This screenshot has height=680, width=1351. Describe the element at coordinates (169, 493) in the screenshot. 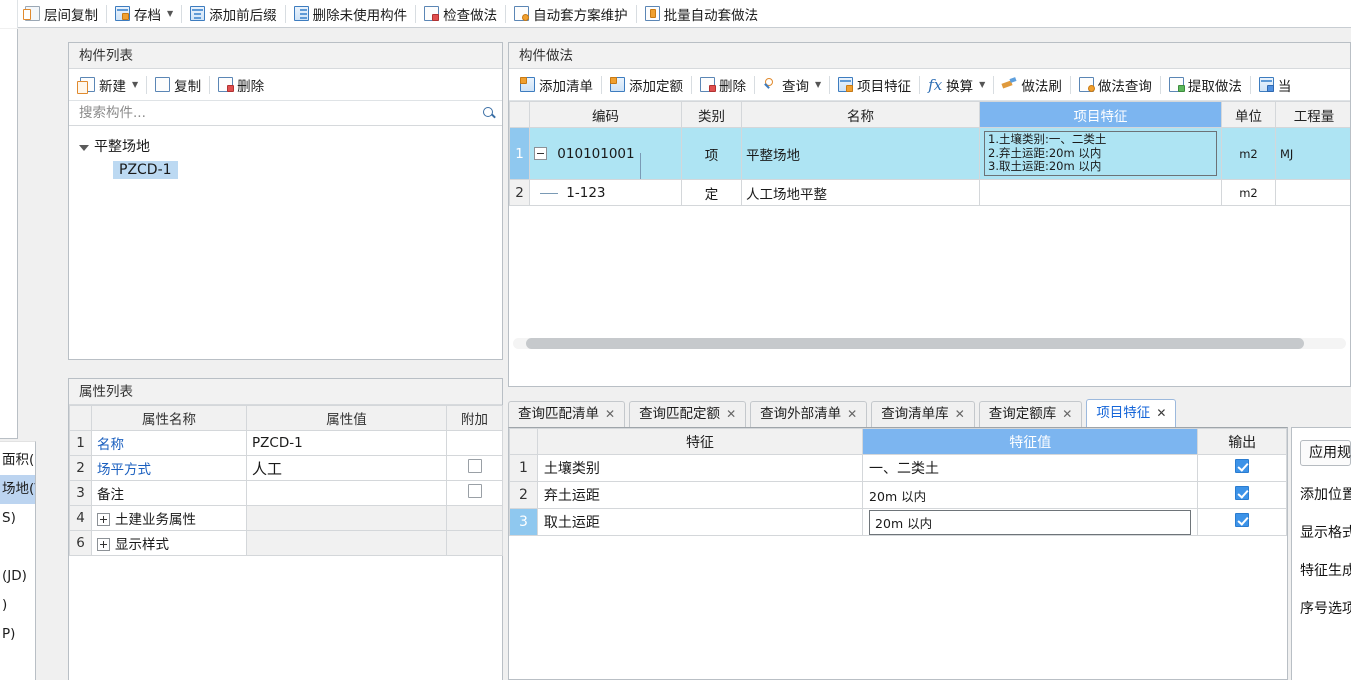

I see `property-name: 备注` at that location.